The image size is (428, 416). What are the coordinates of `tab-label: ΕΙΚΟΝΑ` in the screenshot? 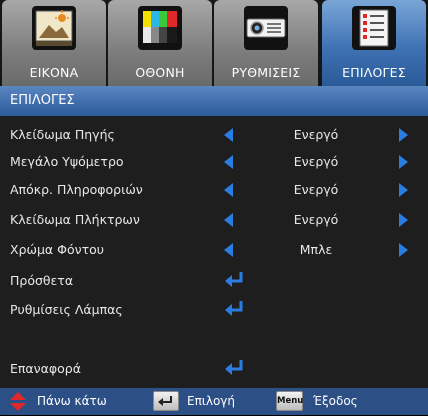 It's located at (54, 72).